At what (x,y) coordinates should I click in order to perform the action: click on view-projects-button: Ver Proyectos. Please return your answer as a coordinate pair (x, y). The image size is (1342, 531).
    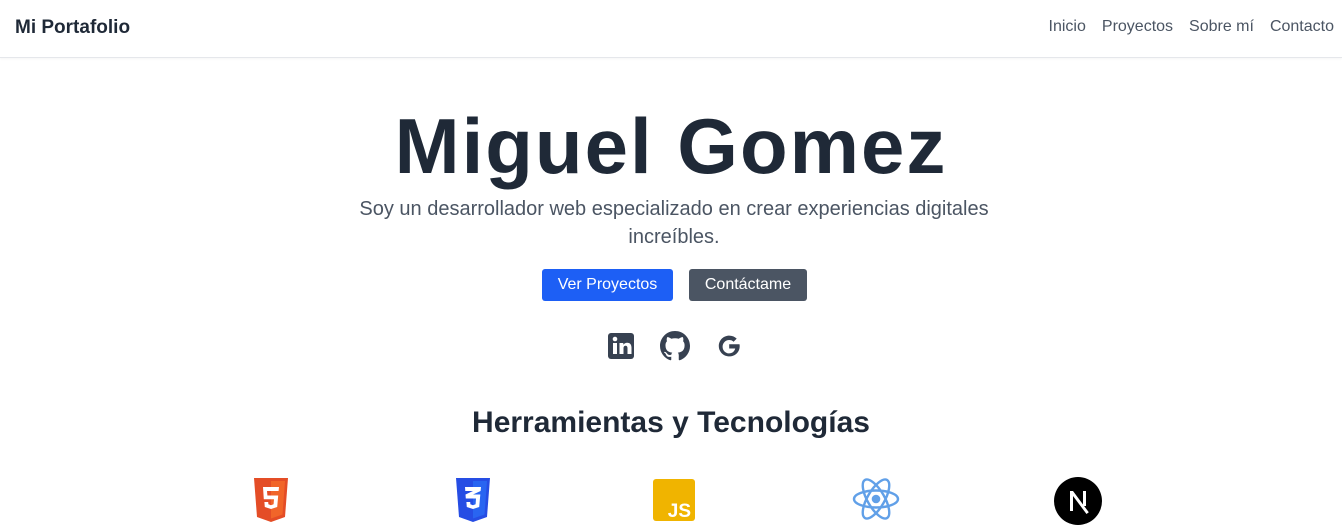
    Looking at the image, I should click on (607, 285).